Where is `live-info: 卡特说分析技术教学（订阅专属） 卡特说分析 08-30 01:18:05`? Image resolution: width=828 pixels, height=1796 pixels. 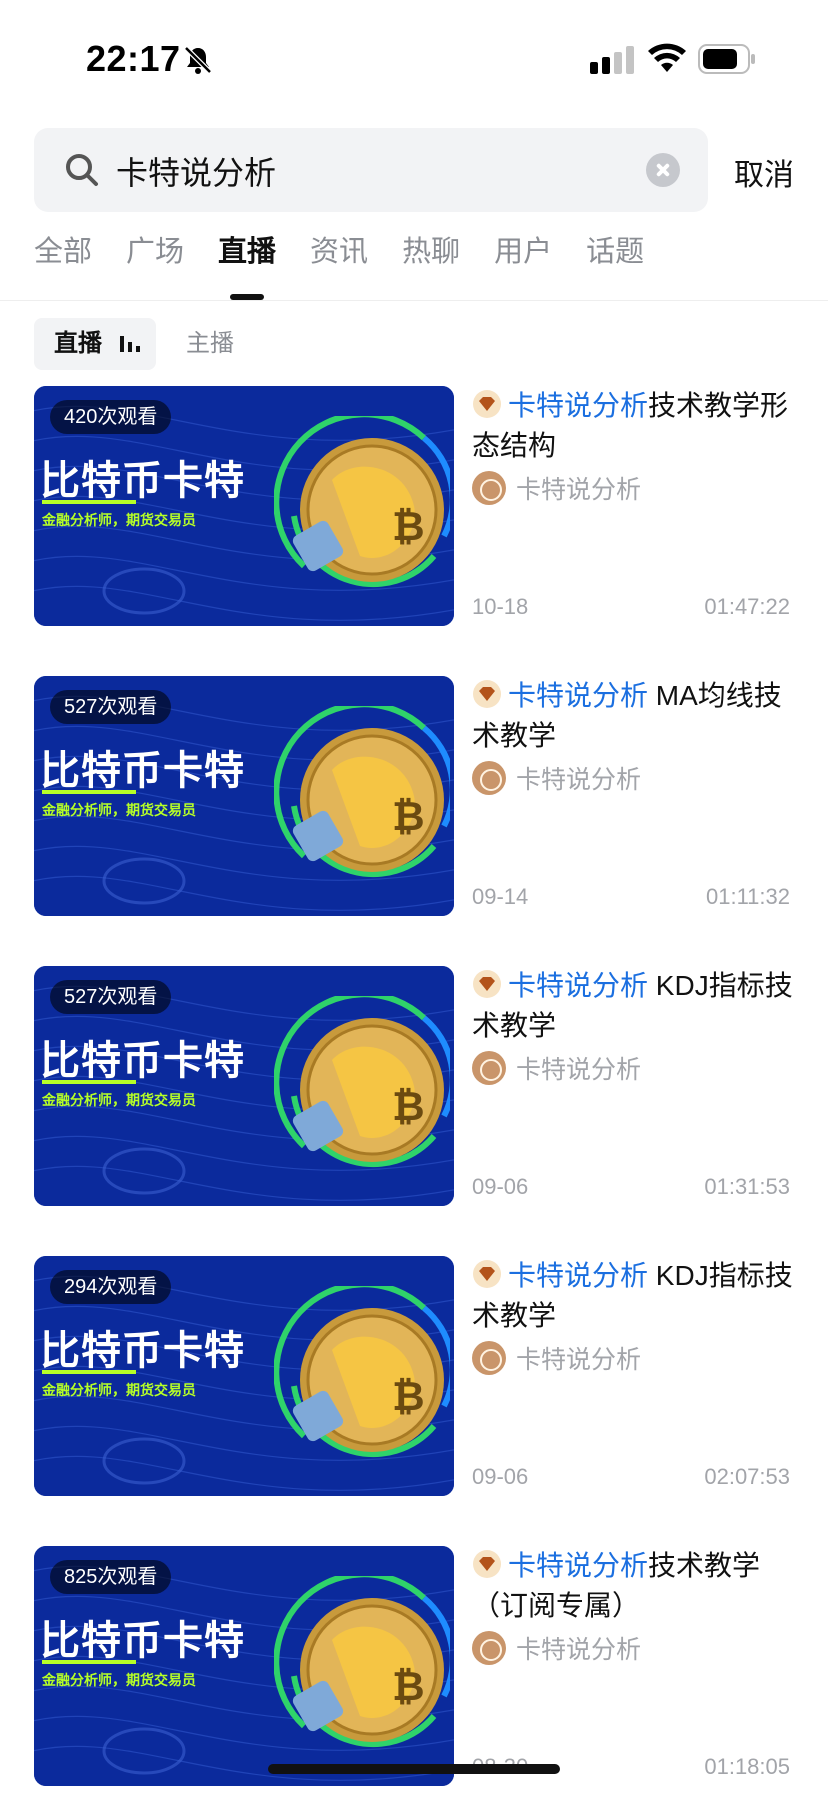
live-info: 卡特说分析技术教学（订阅专属） 卡特说分析 08-30 01:18:05 is located at coordinates (637, 1666).